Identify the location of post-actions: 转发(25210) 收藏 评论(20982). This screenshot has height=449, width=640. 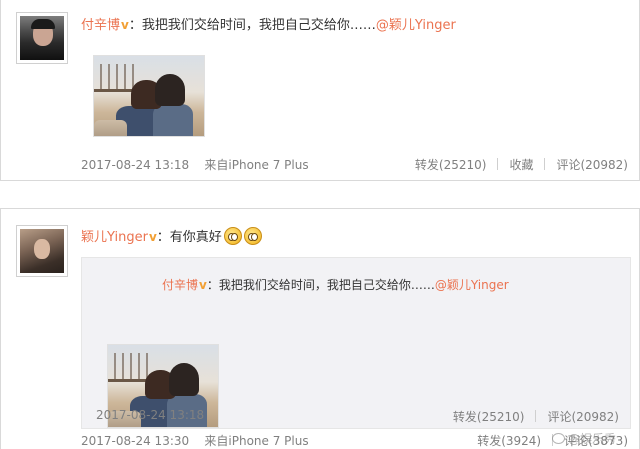
(521, 164).